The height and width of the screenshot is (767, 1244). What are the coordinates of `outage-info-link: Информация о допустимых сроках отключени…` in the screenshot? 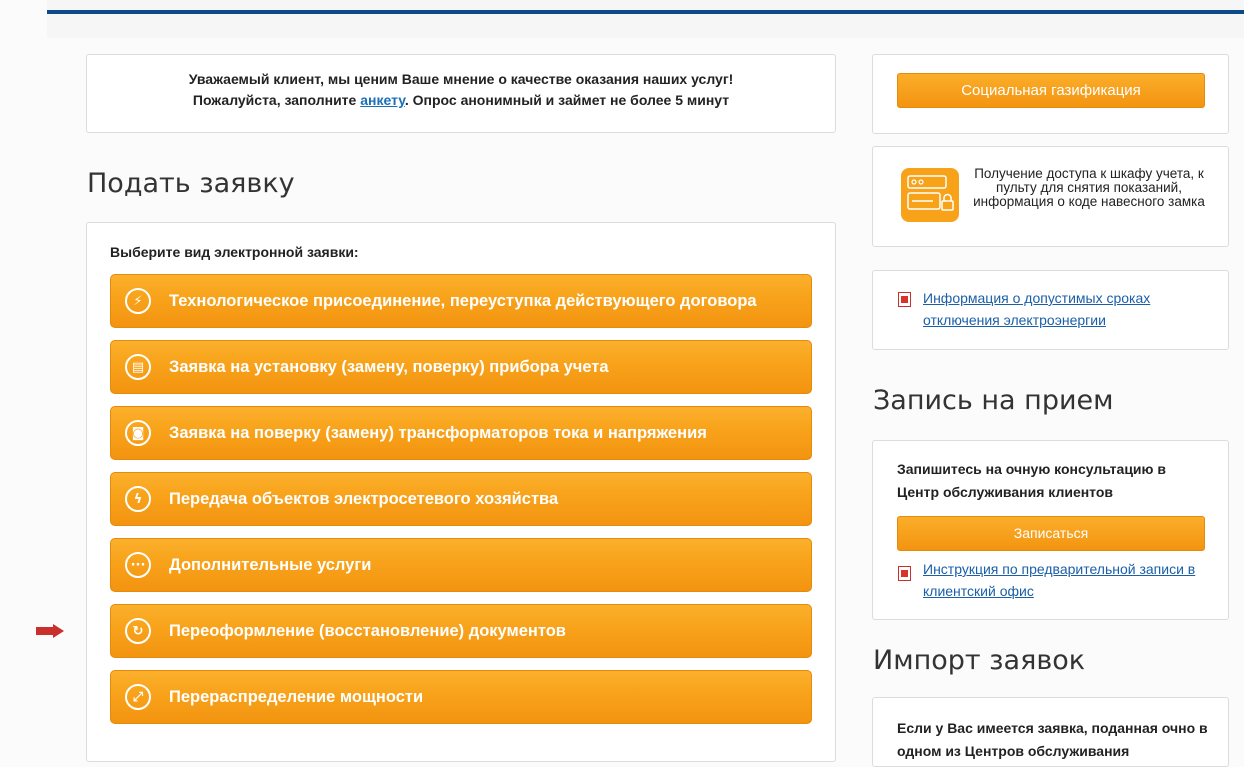 It's located at (1068, 309).